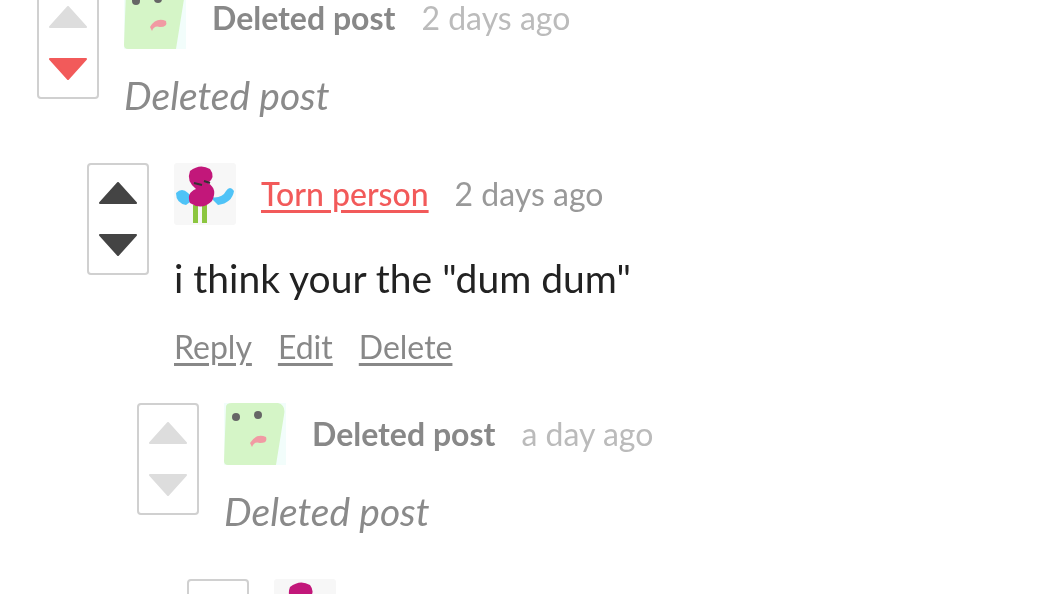  What do you see at coordinates (118, 193) in the screenshot?
I see `upvote-arrow-icon` at bounding box center [118, 193].